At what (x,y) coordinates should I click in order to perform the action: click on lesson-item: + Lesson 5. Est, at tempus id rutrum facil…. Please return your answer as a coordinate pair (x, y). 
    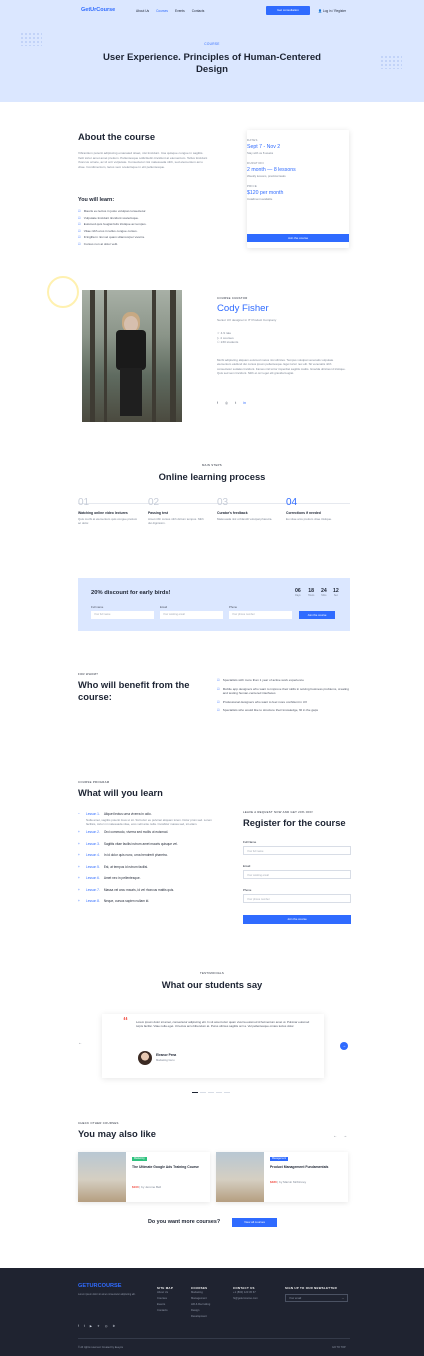
    Looking at the image, I should click on (148, 867).